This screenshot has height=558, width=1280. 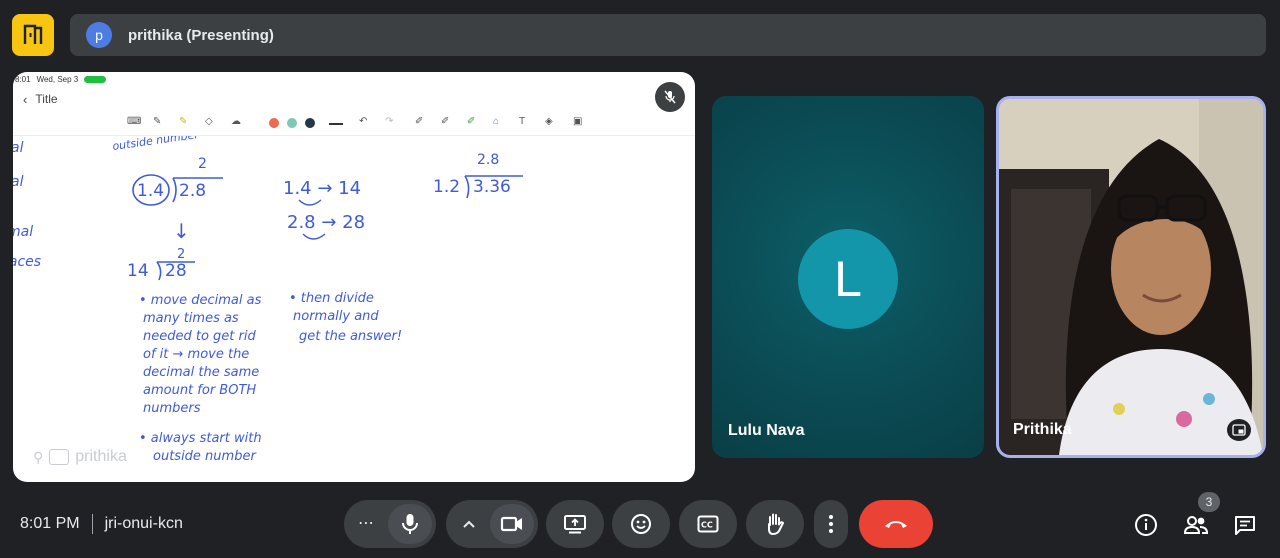 I want to click on marker-icon: ✐, so click(x=471, y=121).